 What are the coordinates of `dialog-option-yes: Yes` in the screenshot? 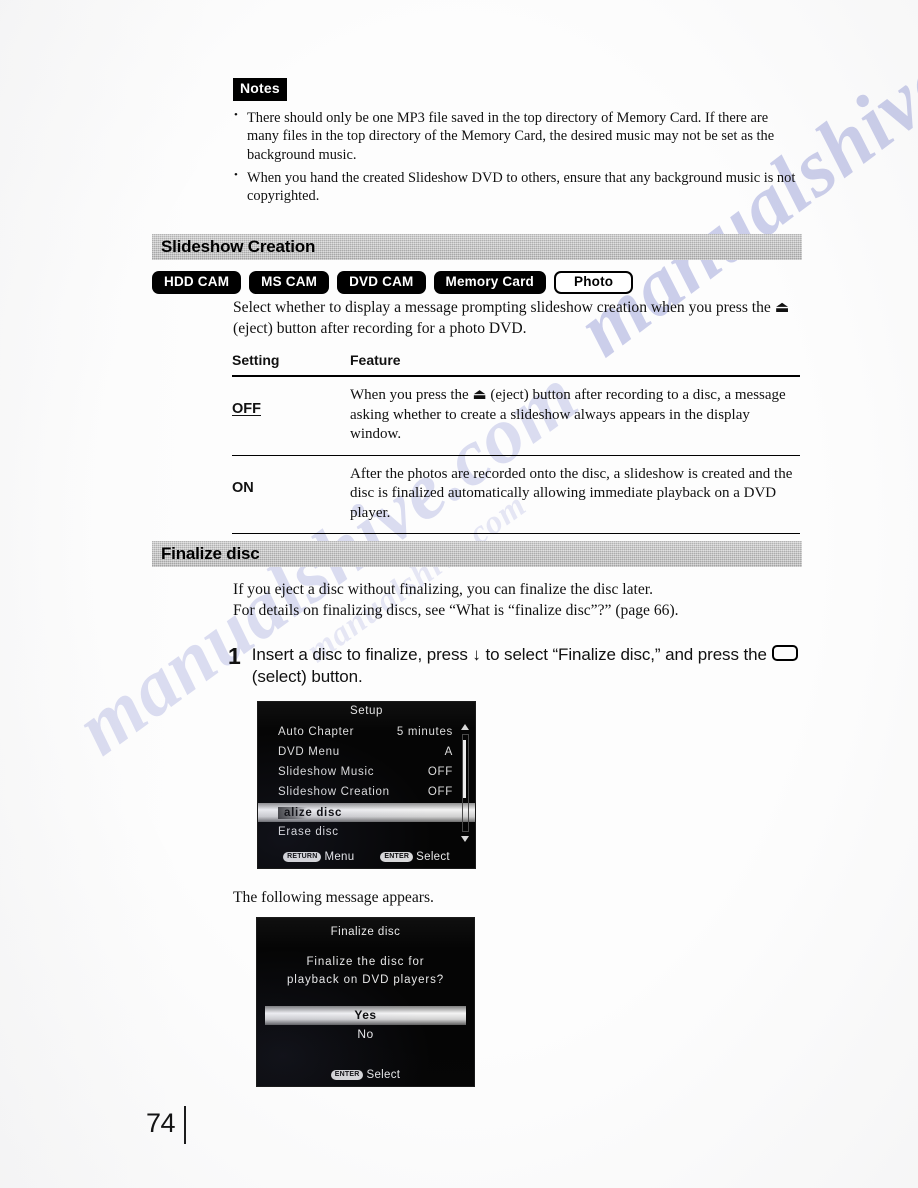 It's located at (365, 1015).